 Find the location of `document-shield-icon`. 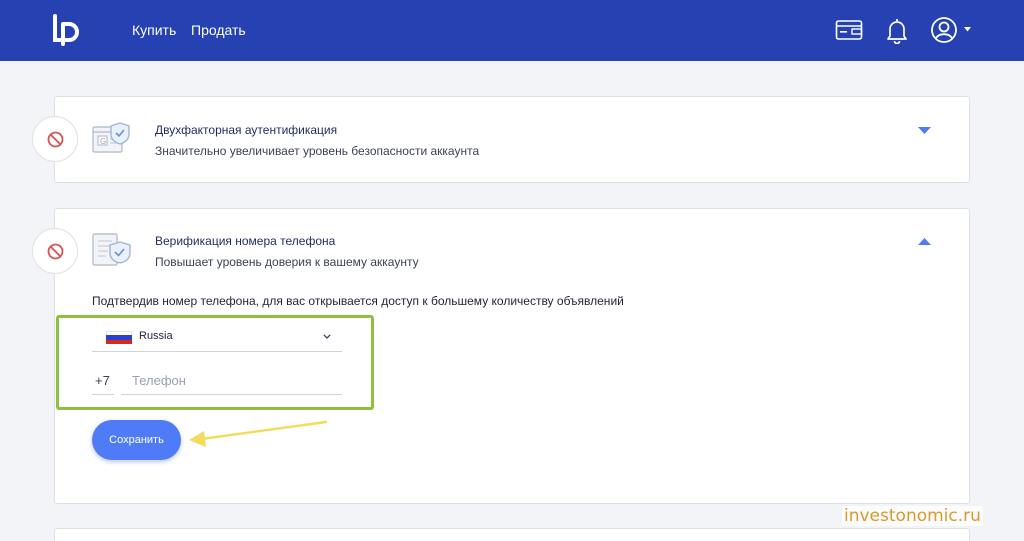

document-shield-icon is located at coordinates (111, 249).